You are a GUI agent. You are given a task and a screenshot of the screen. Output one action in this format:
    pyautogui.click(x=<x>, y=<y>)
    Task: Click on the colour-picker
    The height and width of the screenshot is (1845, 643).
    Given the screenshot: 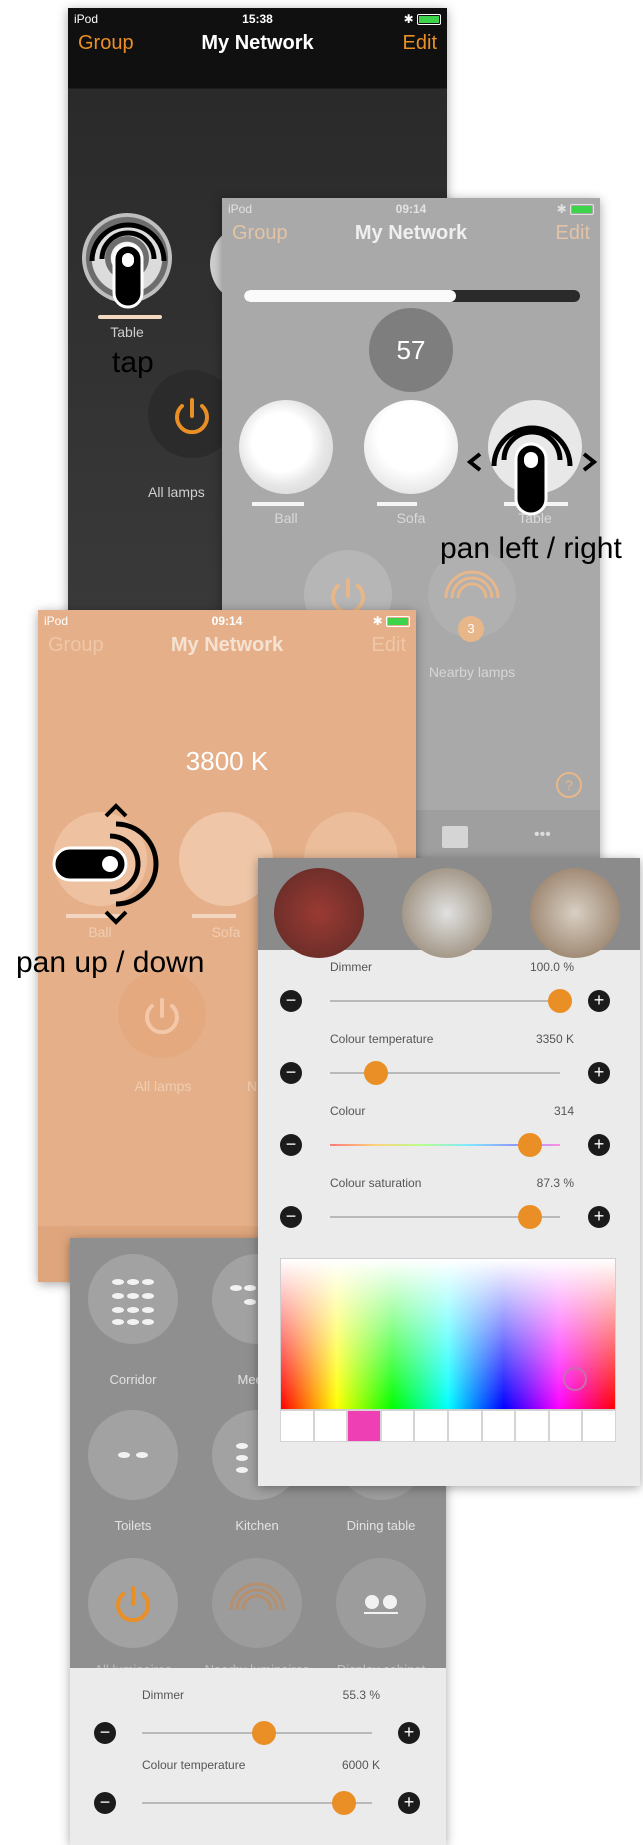 What is the action you would take?
    pyautogui.click(x=448, y=1334)
    